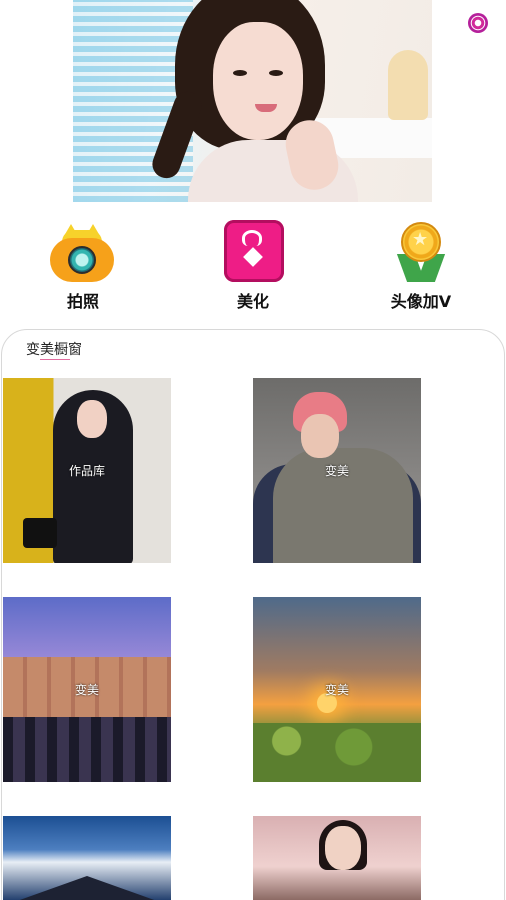 The width and height of the screenshot is (506, 900). I want to click on feature-camera: 拍照, so click(83, 266).